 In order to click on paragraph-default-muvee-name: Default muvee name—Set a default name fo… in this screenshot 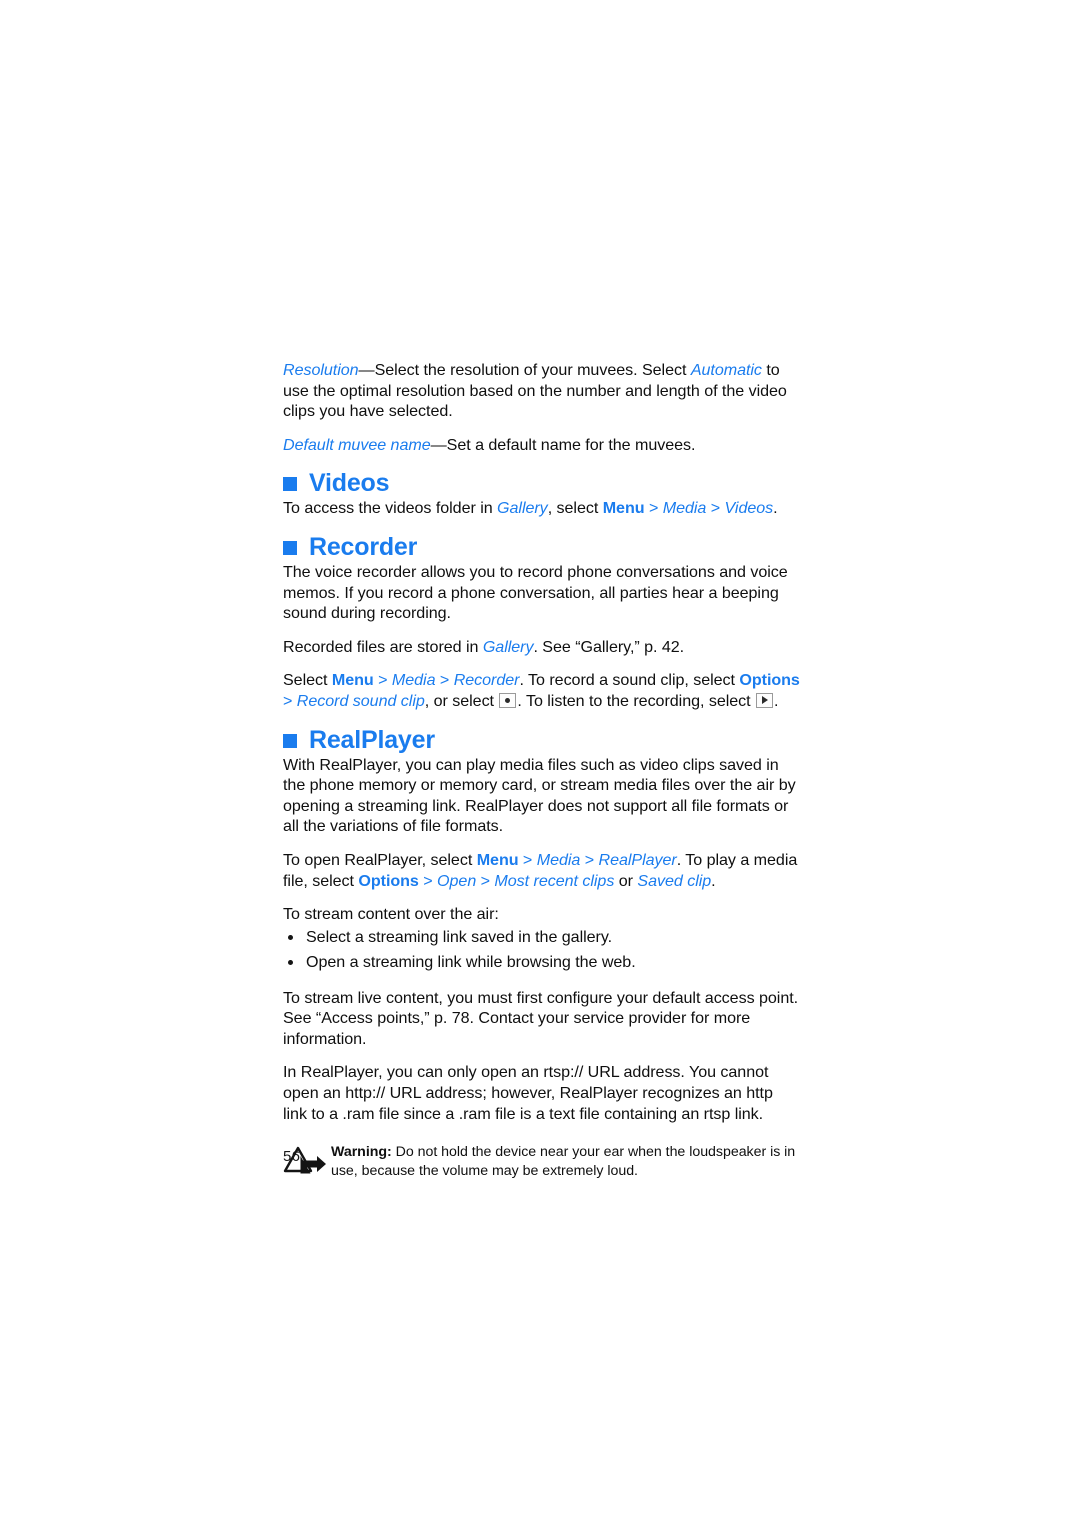, I will do `click(541, 445)`.